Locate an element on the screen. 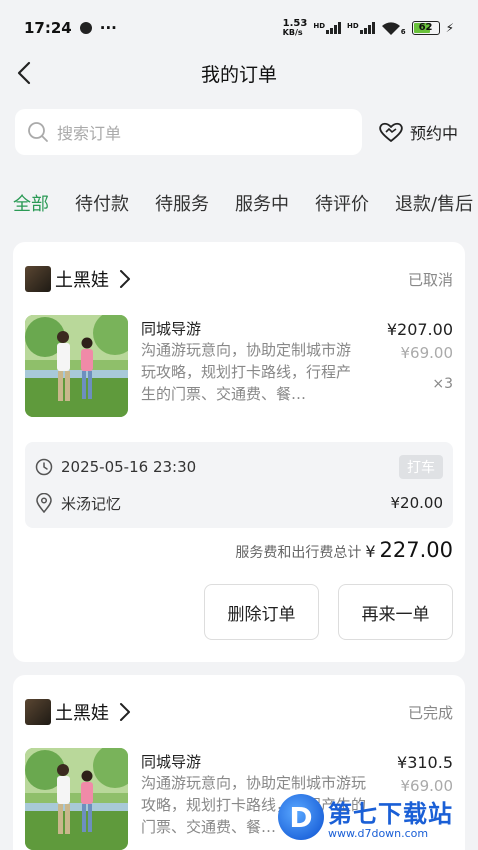 The width and height of the screenshot is (478, 850). order-tabs: 全部 待付款 待服务 服务中 待评价 退款/售后 is located at coordinates (239, 209).